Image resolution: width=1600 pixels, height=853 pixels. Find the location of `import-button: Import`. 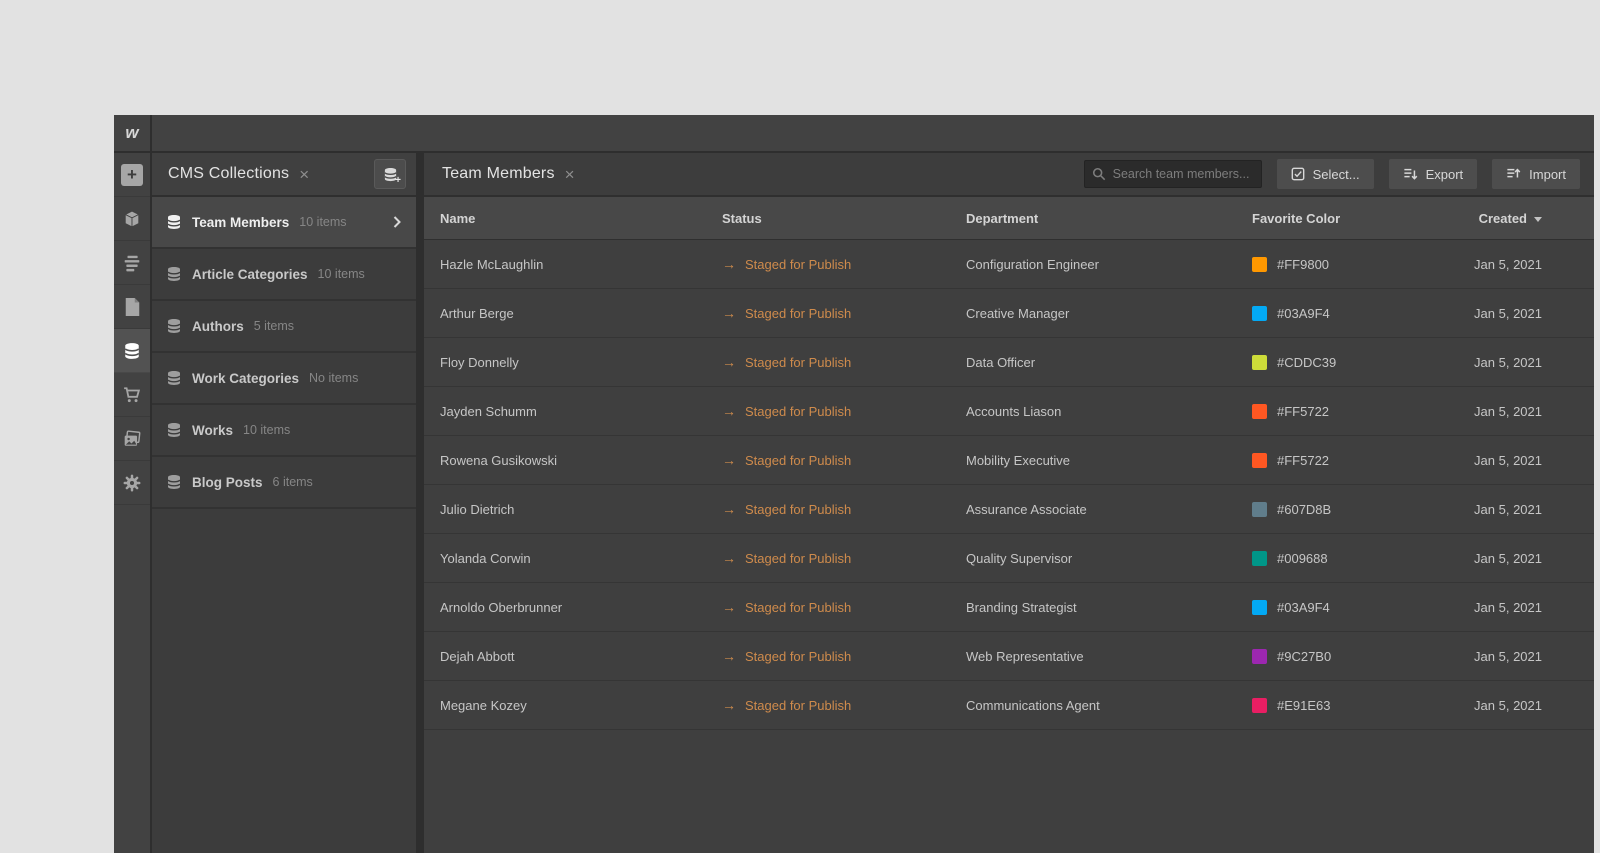

import-button: Import is located at coordinates (1536, 174).